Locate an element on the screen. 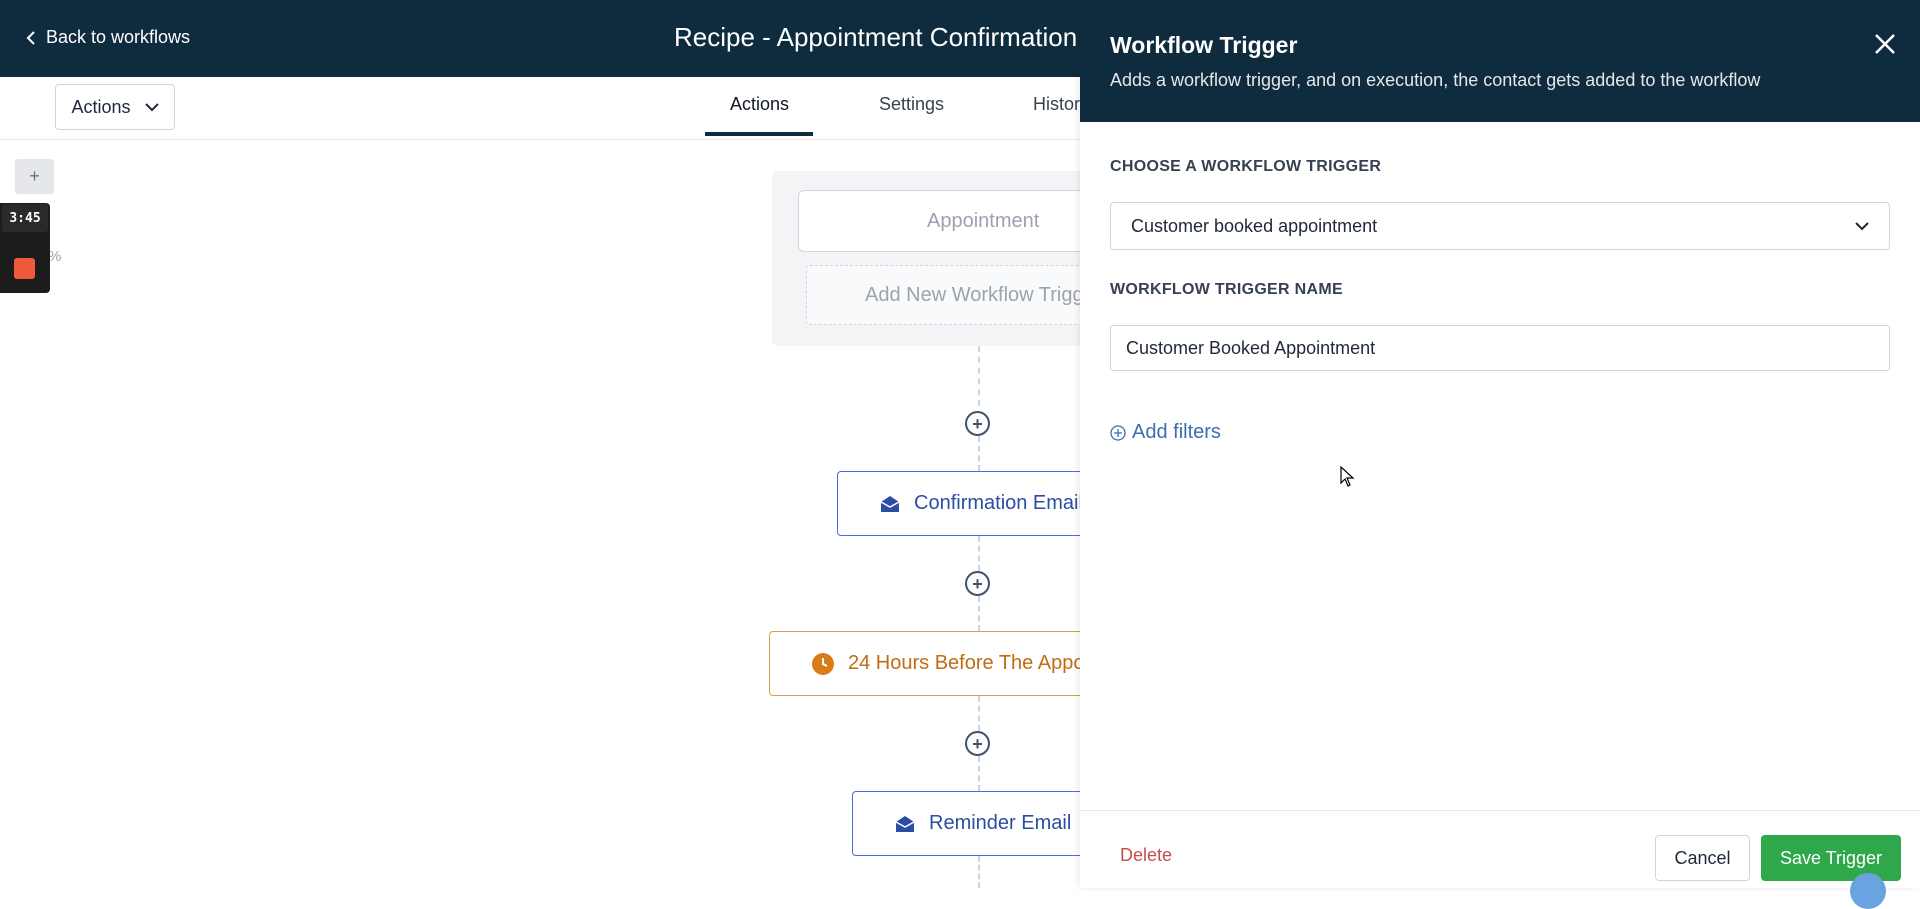 The width and height of the screenshot is (1920, 909). node-reminder-email: Reminder Email is located at coordinates (977, 823).